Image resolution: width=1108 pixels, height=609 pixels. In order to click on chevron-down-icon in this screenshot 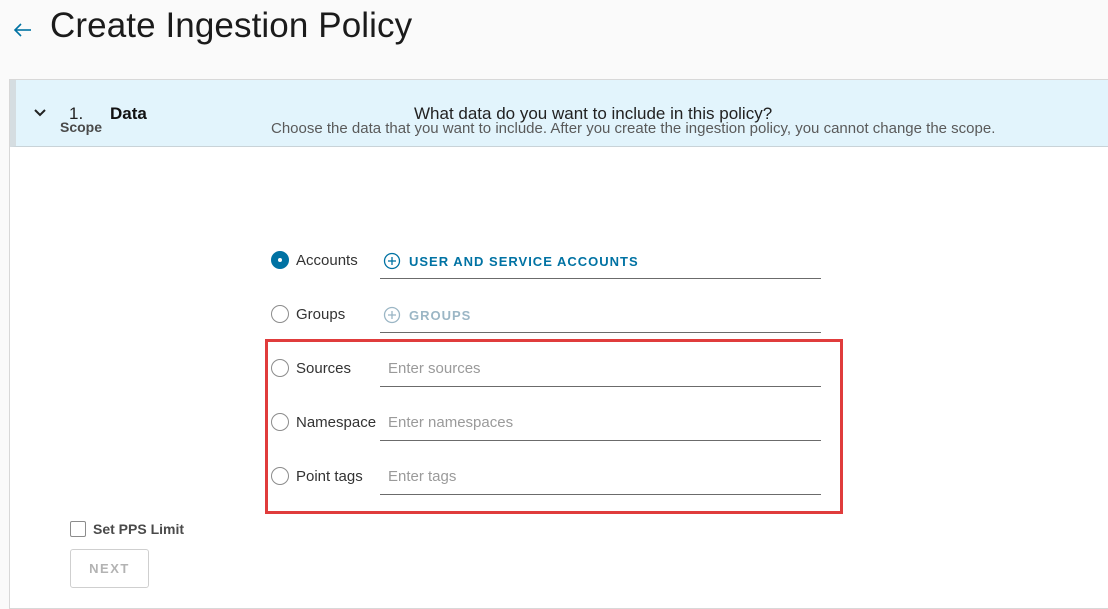, I will do `click(40, 113)`.